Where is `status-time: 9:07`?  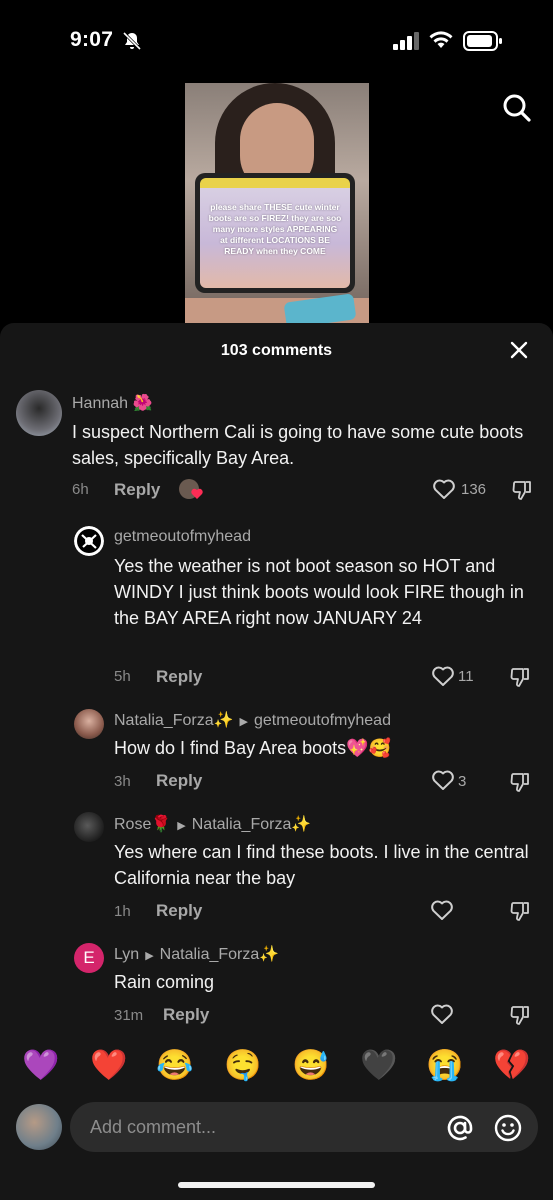
status-time: 9:07 is located at coordinates (92, 39).